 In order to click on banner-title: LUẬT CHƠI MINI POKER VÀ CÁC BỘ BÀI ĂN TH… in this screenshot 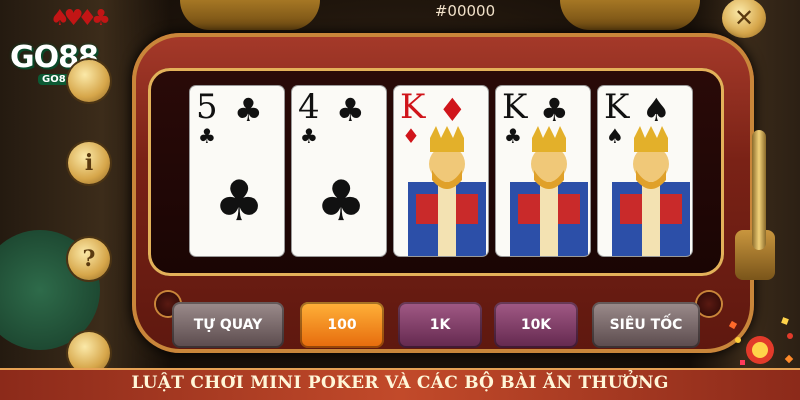, I will do `click(400, 383)`.